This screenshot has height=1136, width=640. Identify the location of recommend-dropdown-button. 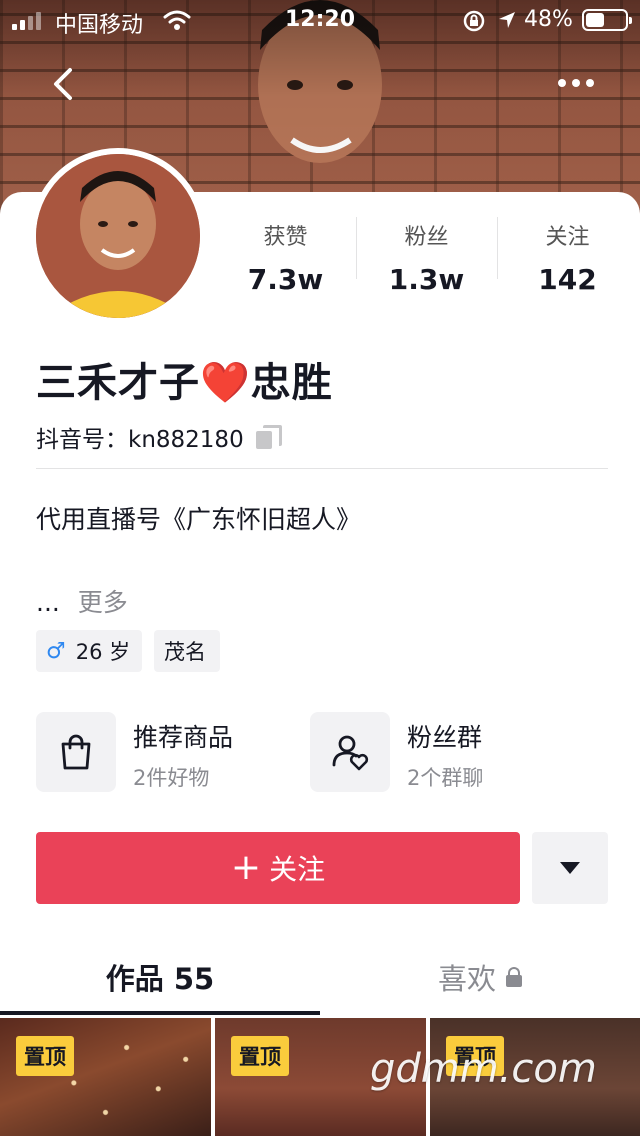
(570, 868).